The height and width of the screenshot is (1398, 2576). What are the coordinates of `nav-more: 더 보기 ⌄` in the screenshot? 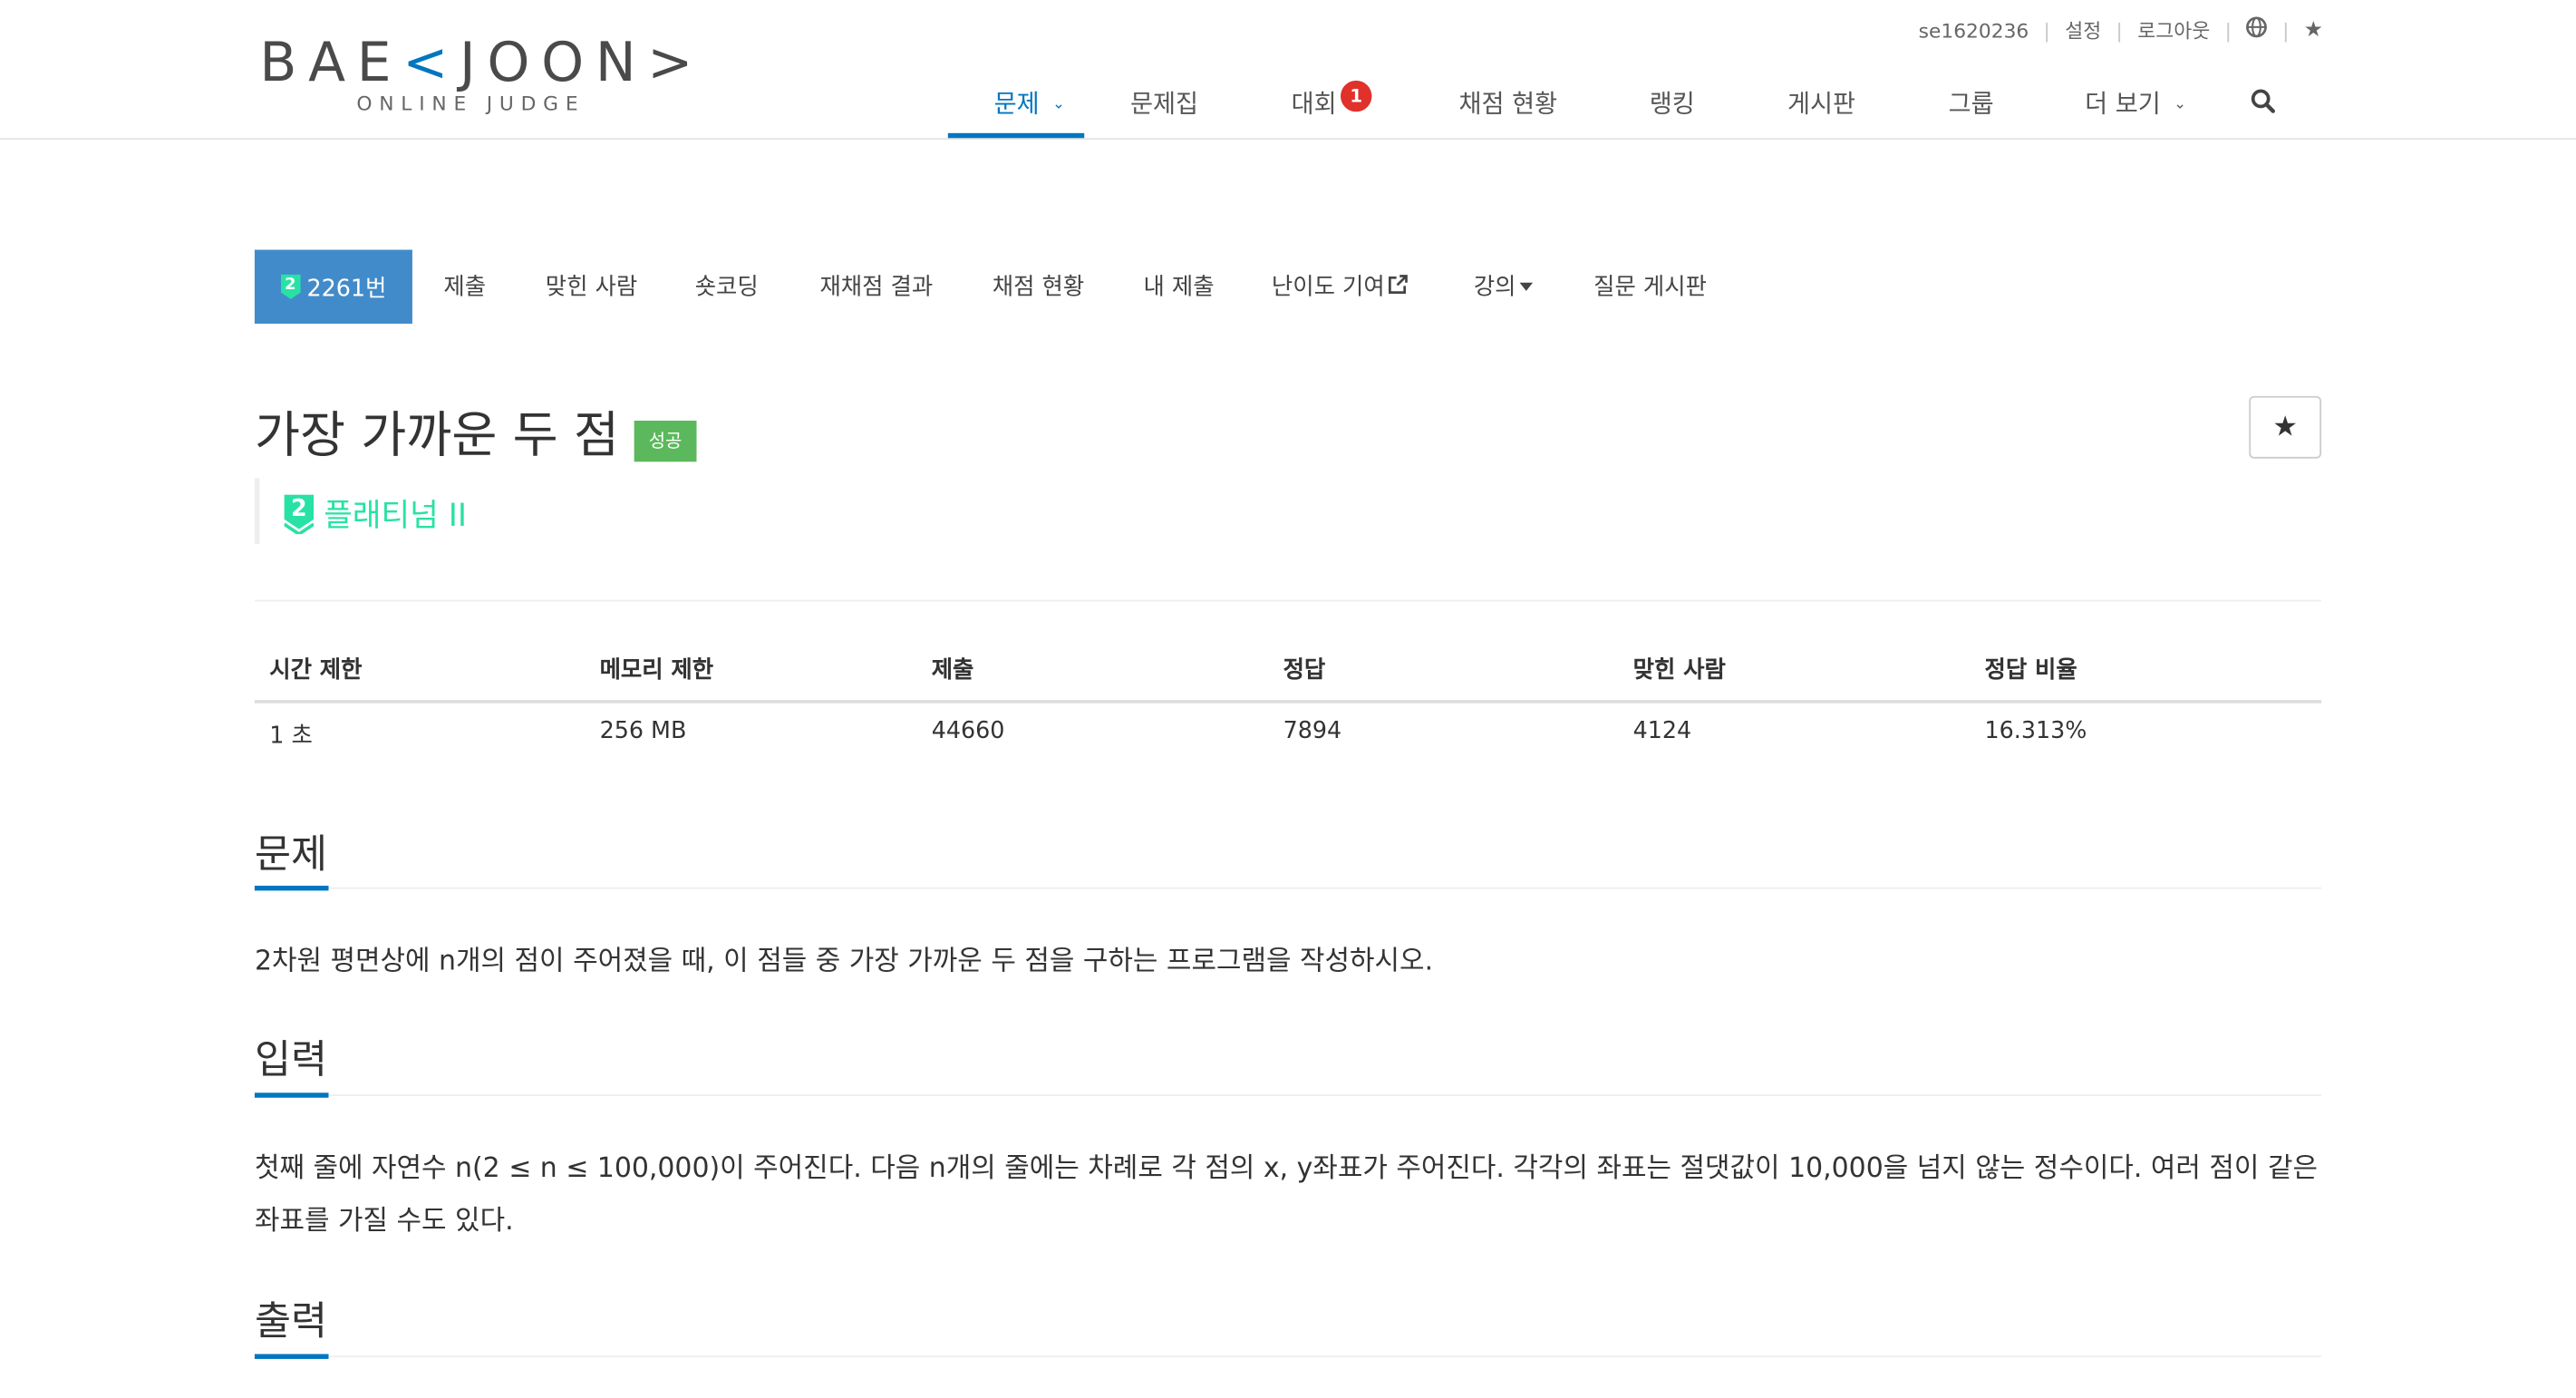 It's located at (2135, 103).